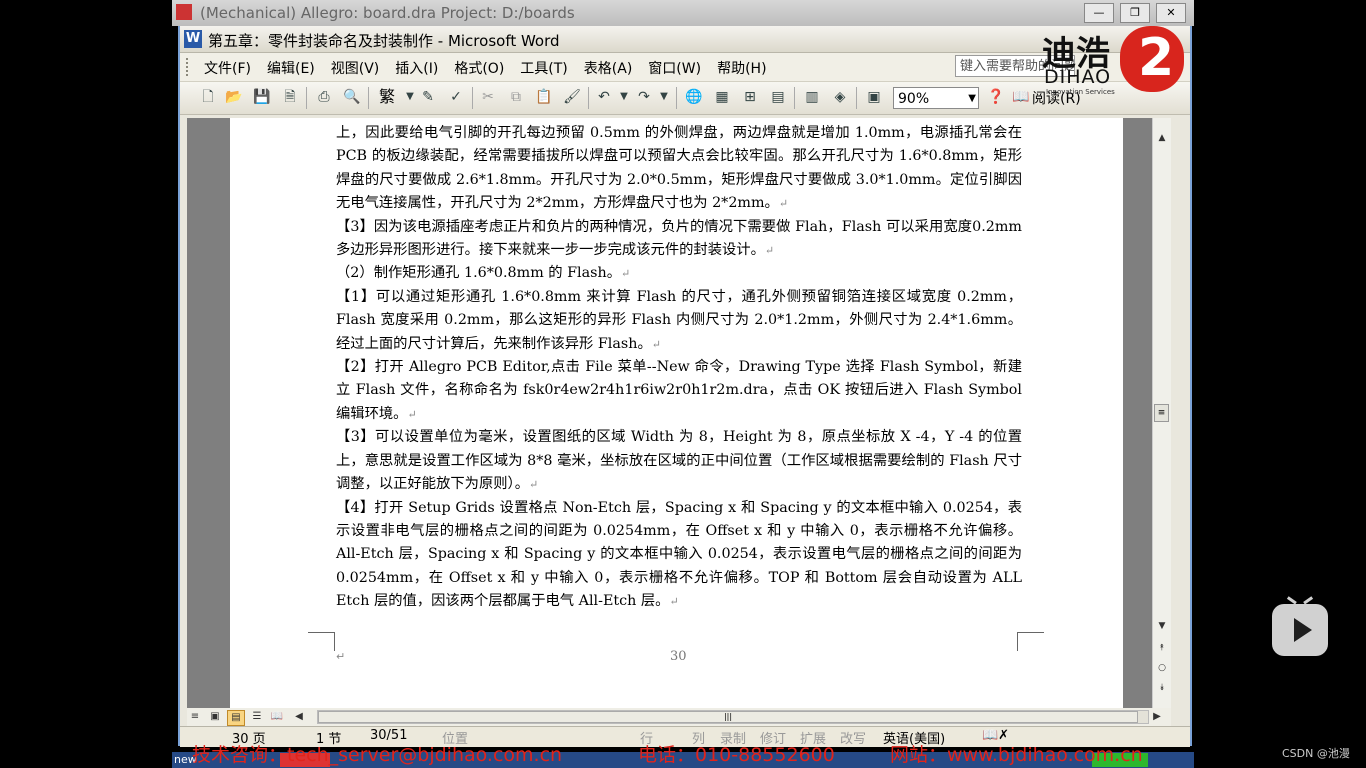  Describe the element at coordinates (741, 68) in the screenshot. I see `menu-help: 帮助(H)` at that location.